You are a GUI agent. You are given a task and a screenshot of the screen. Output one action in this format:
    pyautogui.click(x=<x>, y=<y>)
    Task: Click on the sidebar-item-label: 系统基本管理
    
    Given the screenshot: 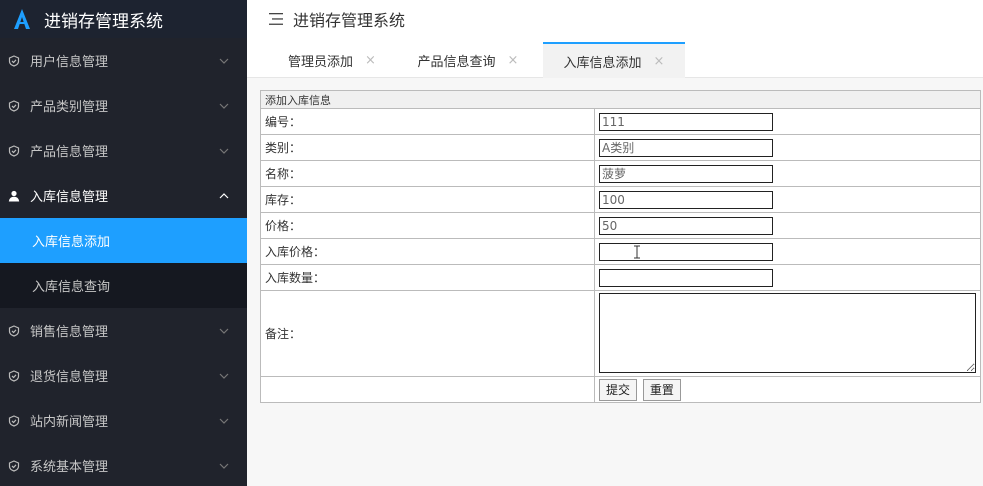 What is the action you would take?
    pyautogui.click(x=69, y=467)
    